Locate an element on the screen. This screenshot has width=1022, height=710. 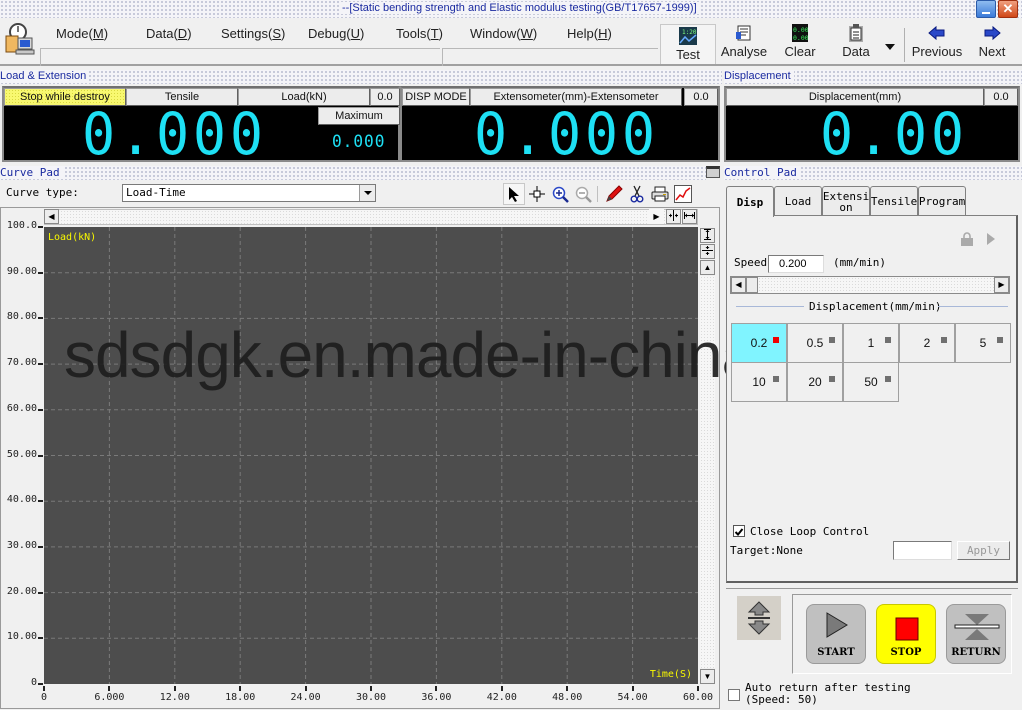
control-pad-header: Control Pad is located at coordinates (873, 173).